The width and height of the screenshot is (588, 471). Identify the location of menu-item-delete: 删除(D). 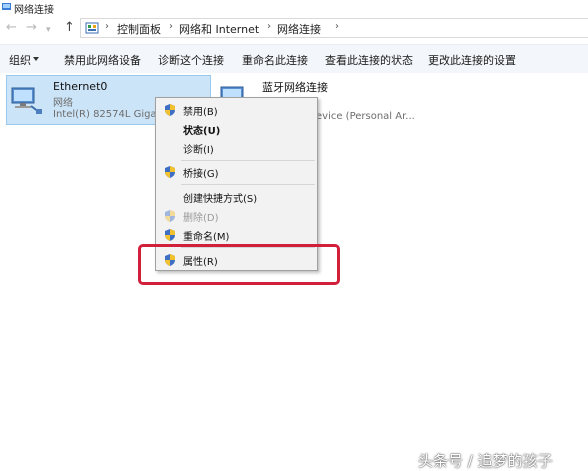
(236, 216).